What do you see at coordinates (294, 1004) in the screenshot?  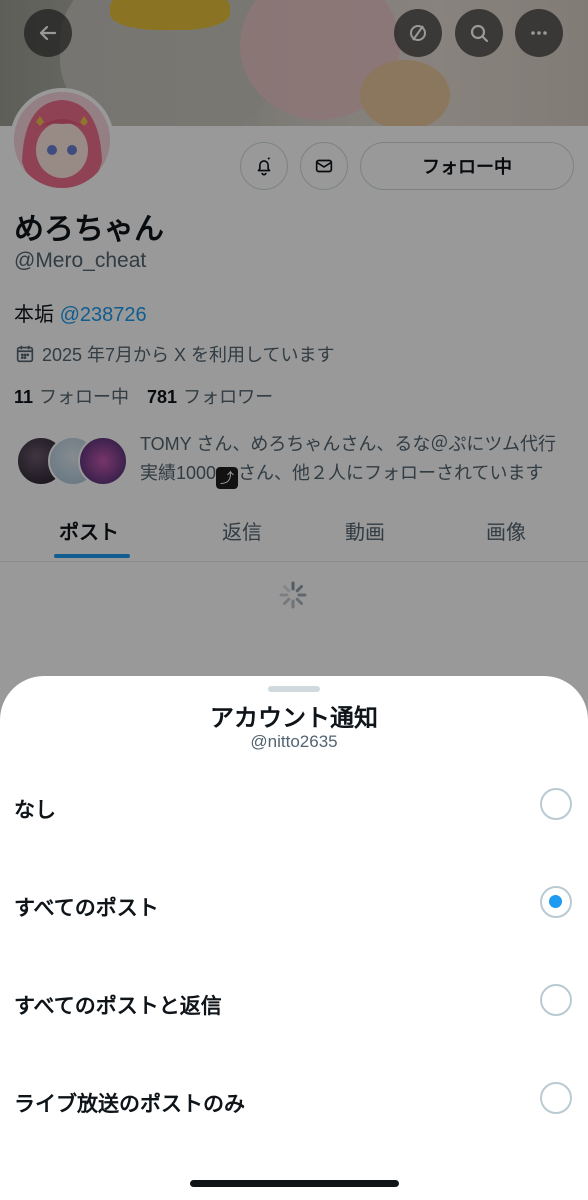 I see `option-all-posts-and-replies: すべてのポストと返信` at bounding box center [294, 1004].